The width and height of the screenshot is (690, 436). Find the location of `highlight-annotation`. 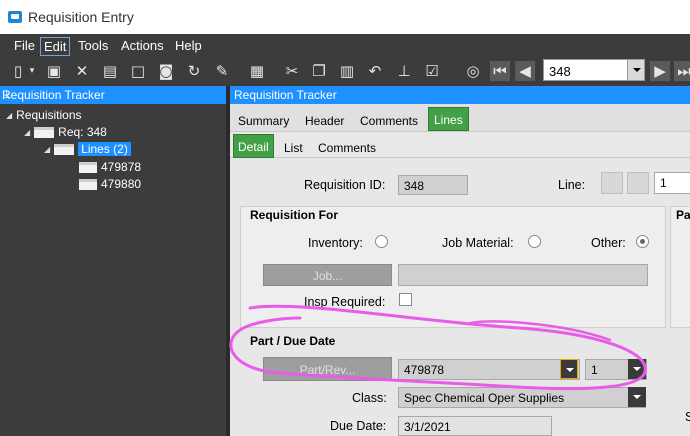

highlight-annotation is located at coordinates (438, 347).